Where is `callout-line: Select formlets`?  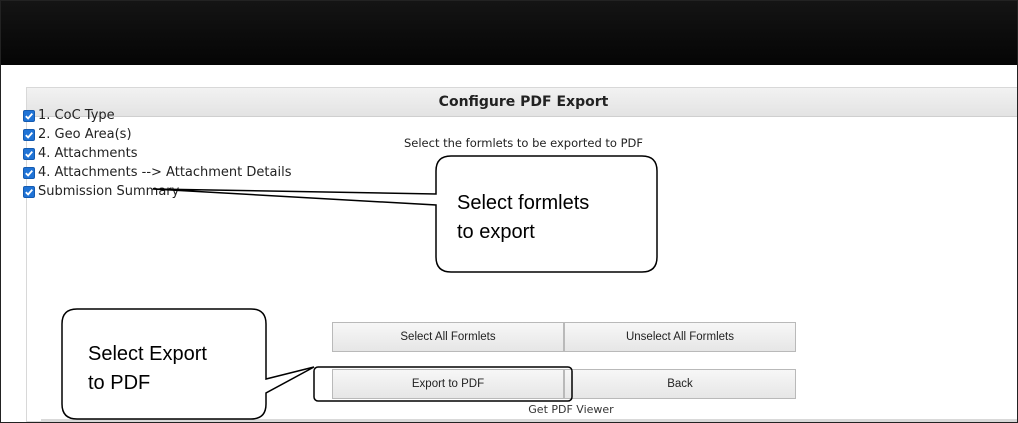
callout-line: Select formlets is located at coordinates (523, 203).